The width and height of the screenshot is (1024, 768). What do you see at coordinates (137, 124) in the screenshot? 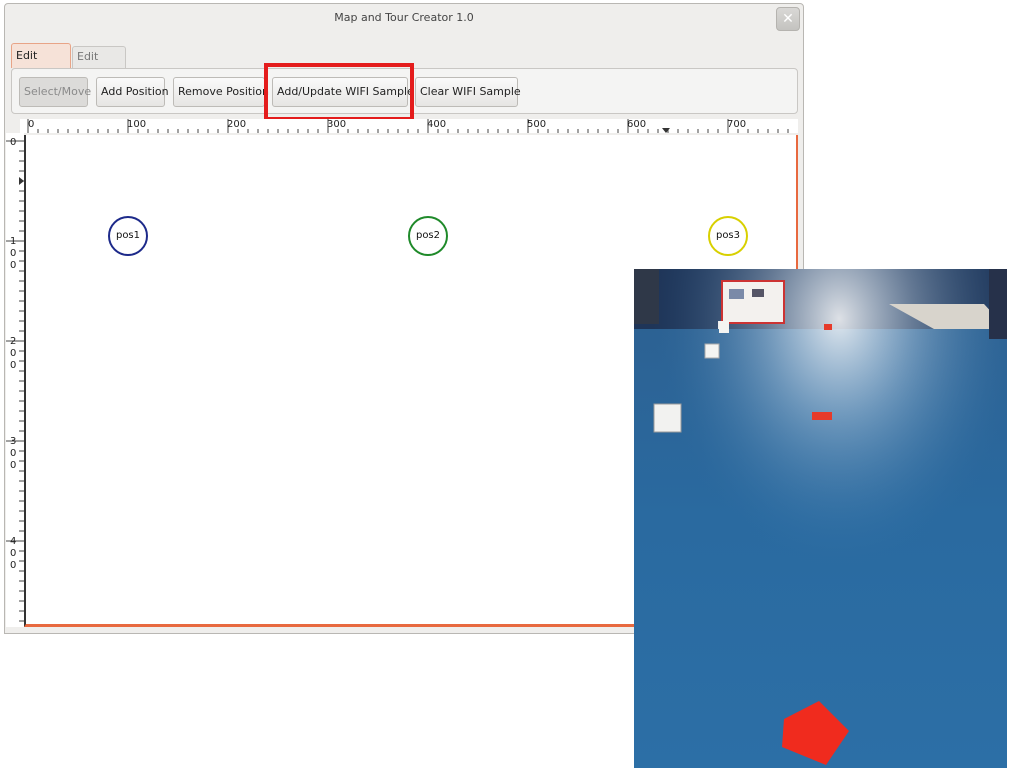
I see `ruler-label-100: 100` at bounding box center [137, 124].